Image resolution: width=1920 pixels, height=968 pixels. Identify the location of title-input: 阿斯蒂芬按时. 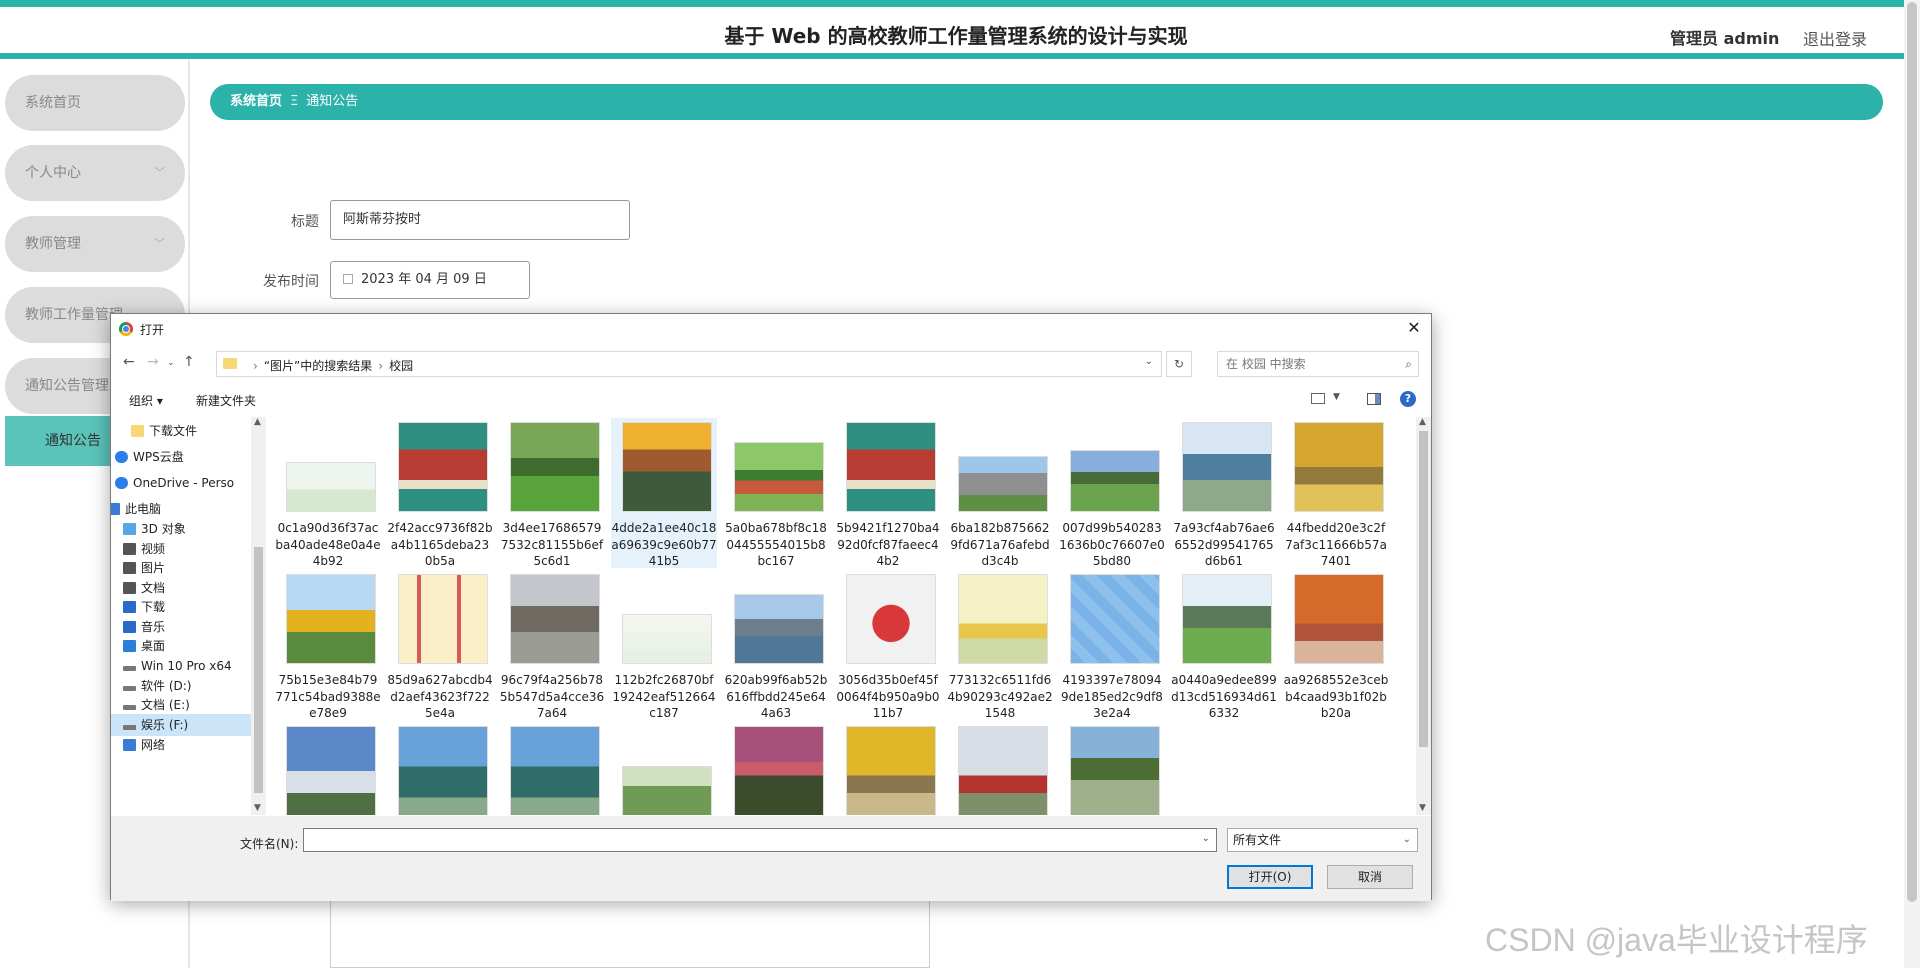
(480, 220).